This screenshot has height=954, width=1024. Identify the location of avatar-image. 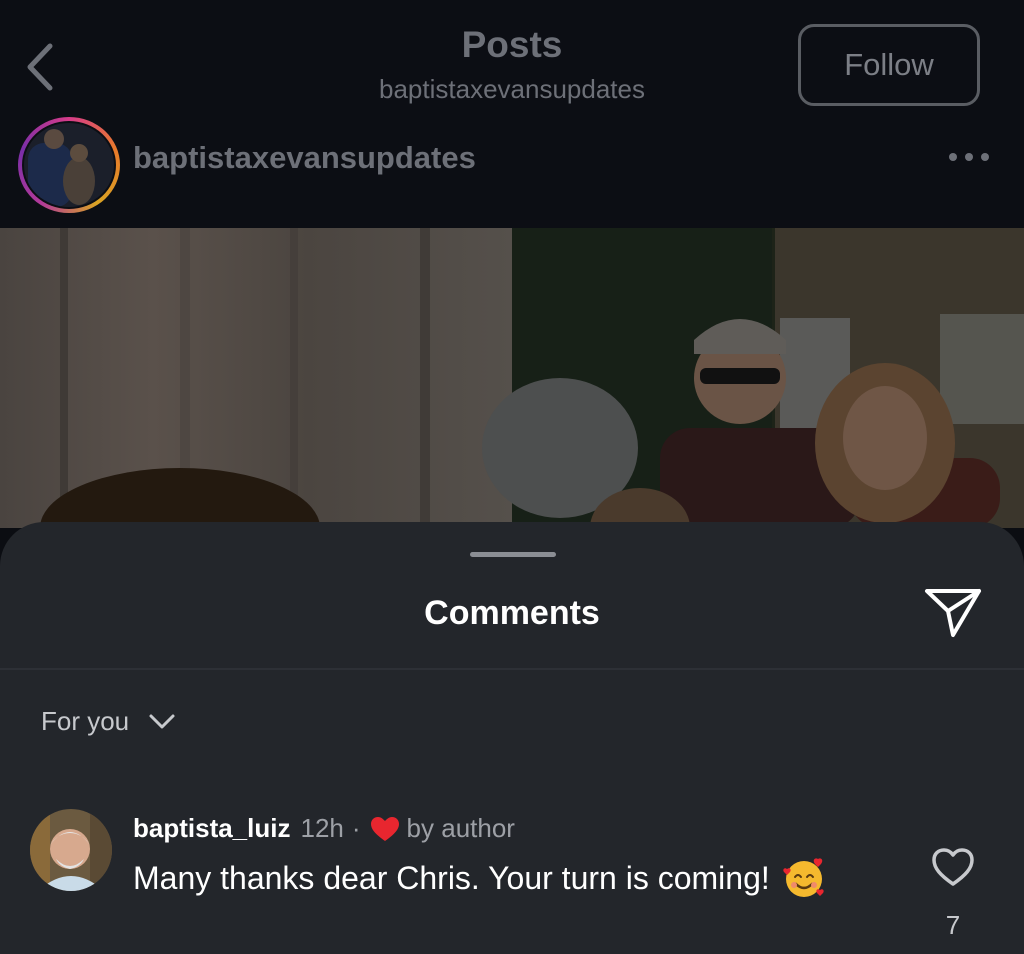
(69, 165).